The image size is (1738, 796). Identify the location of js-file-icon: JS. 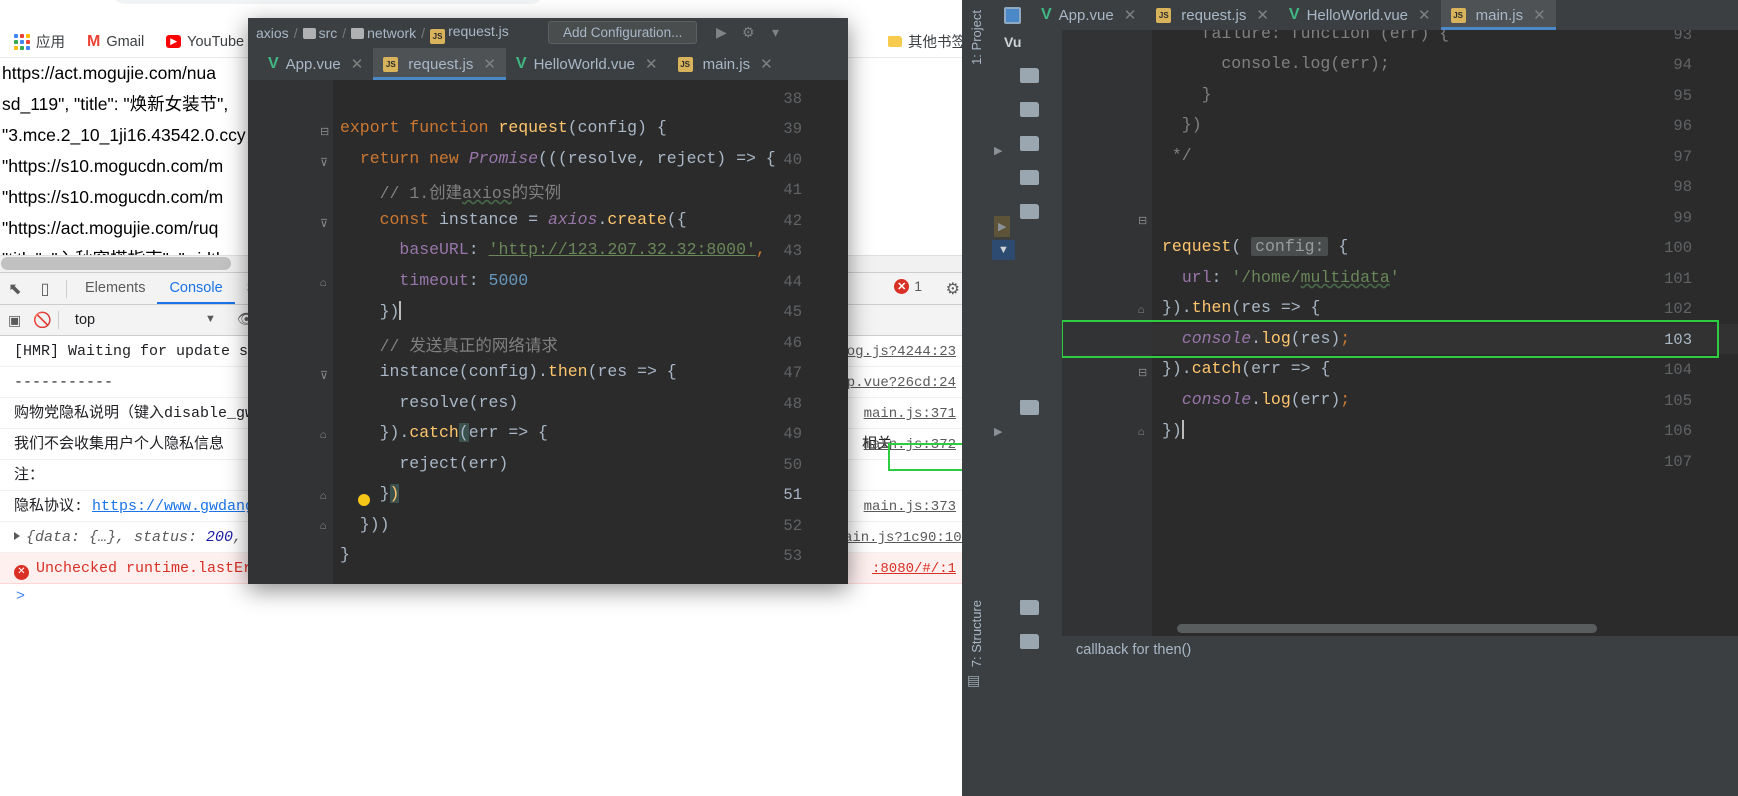
(1458, 15).